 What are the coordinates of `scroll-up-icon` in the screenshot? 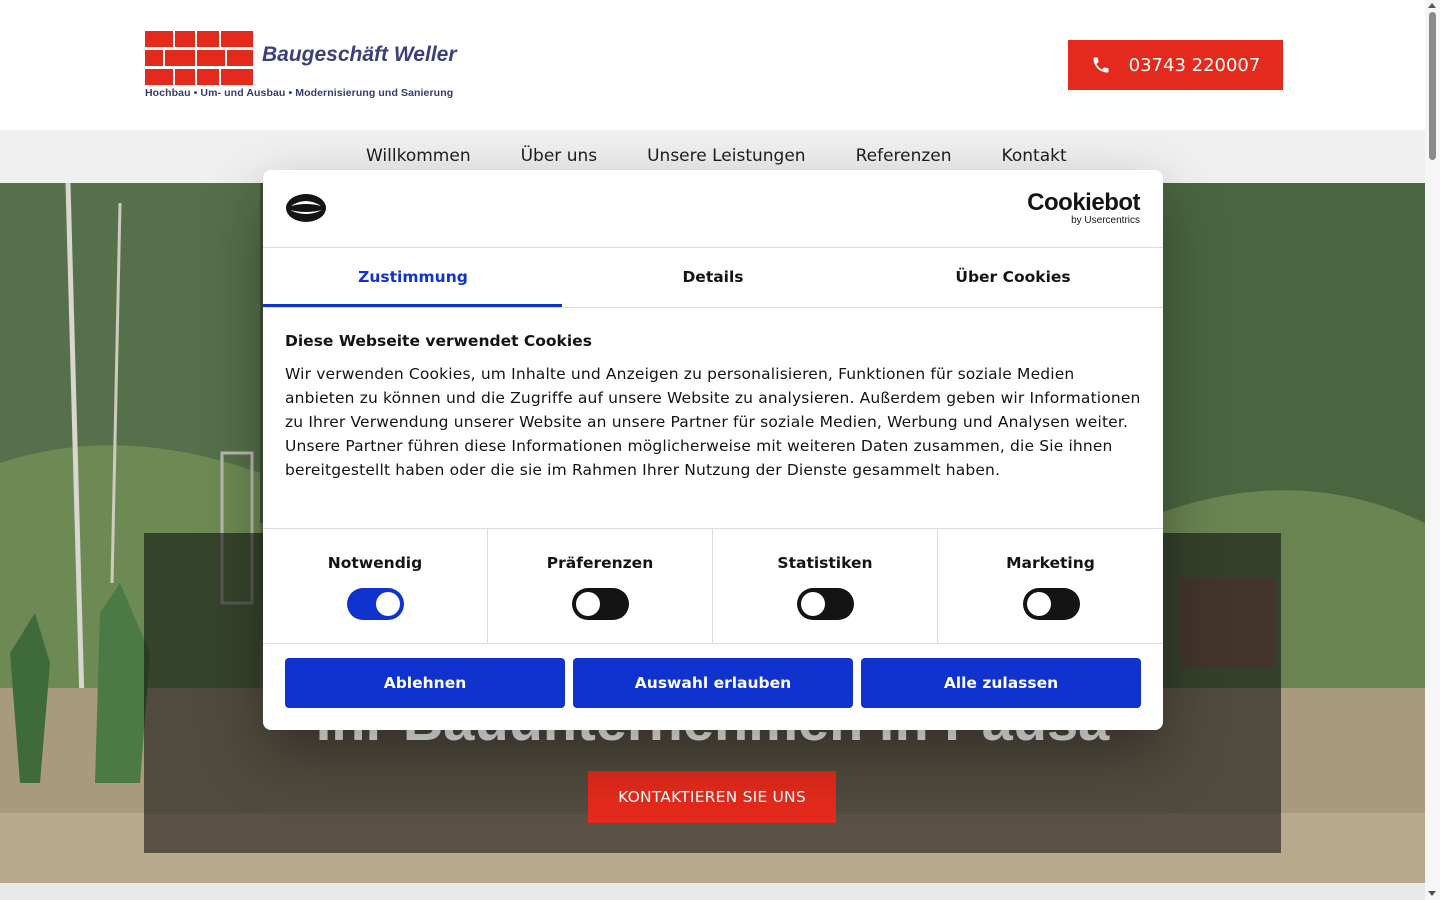 It's located at (1432, 5).